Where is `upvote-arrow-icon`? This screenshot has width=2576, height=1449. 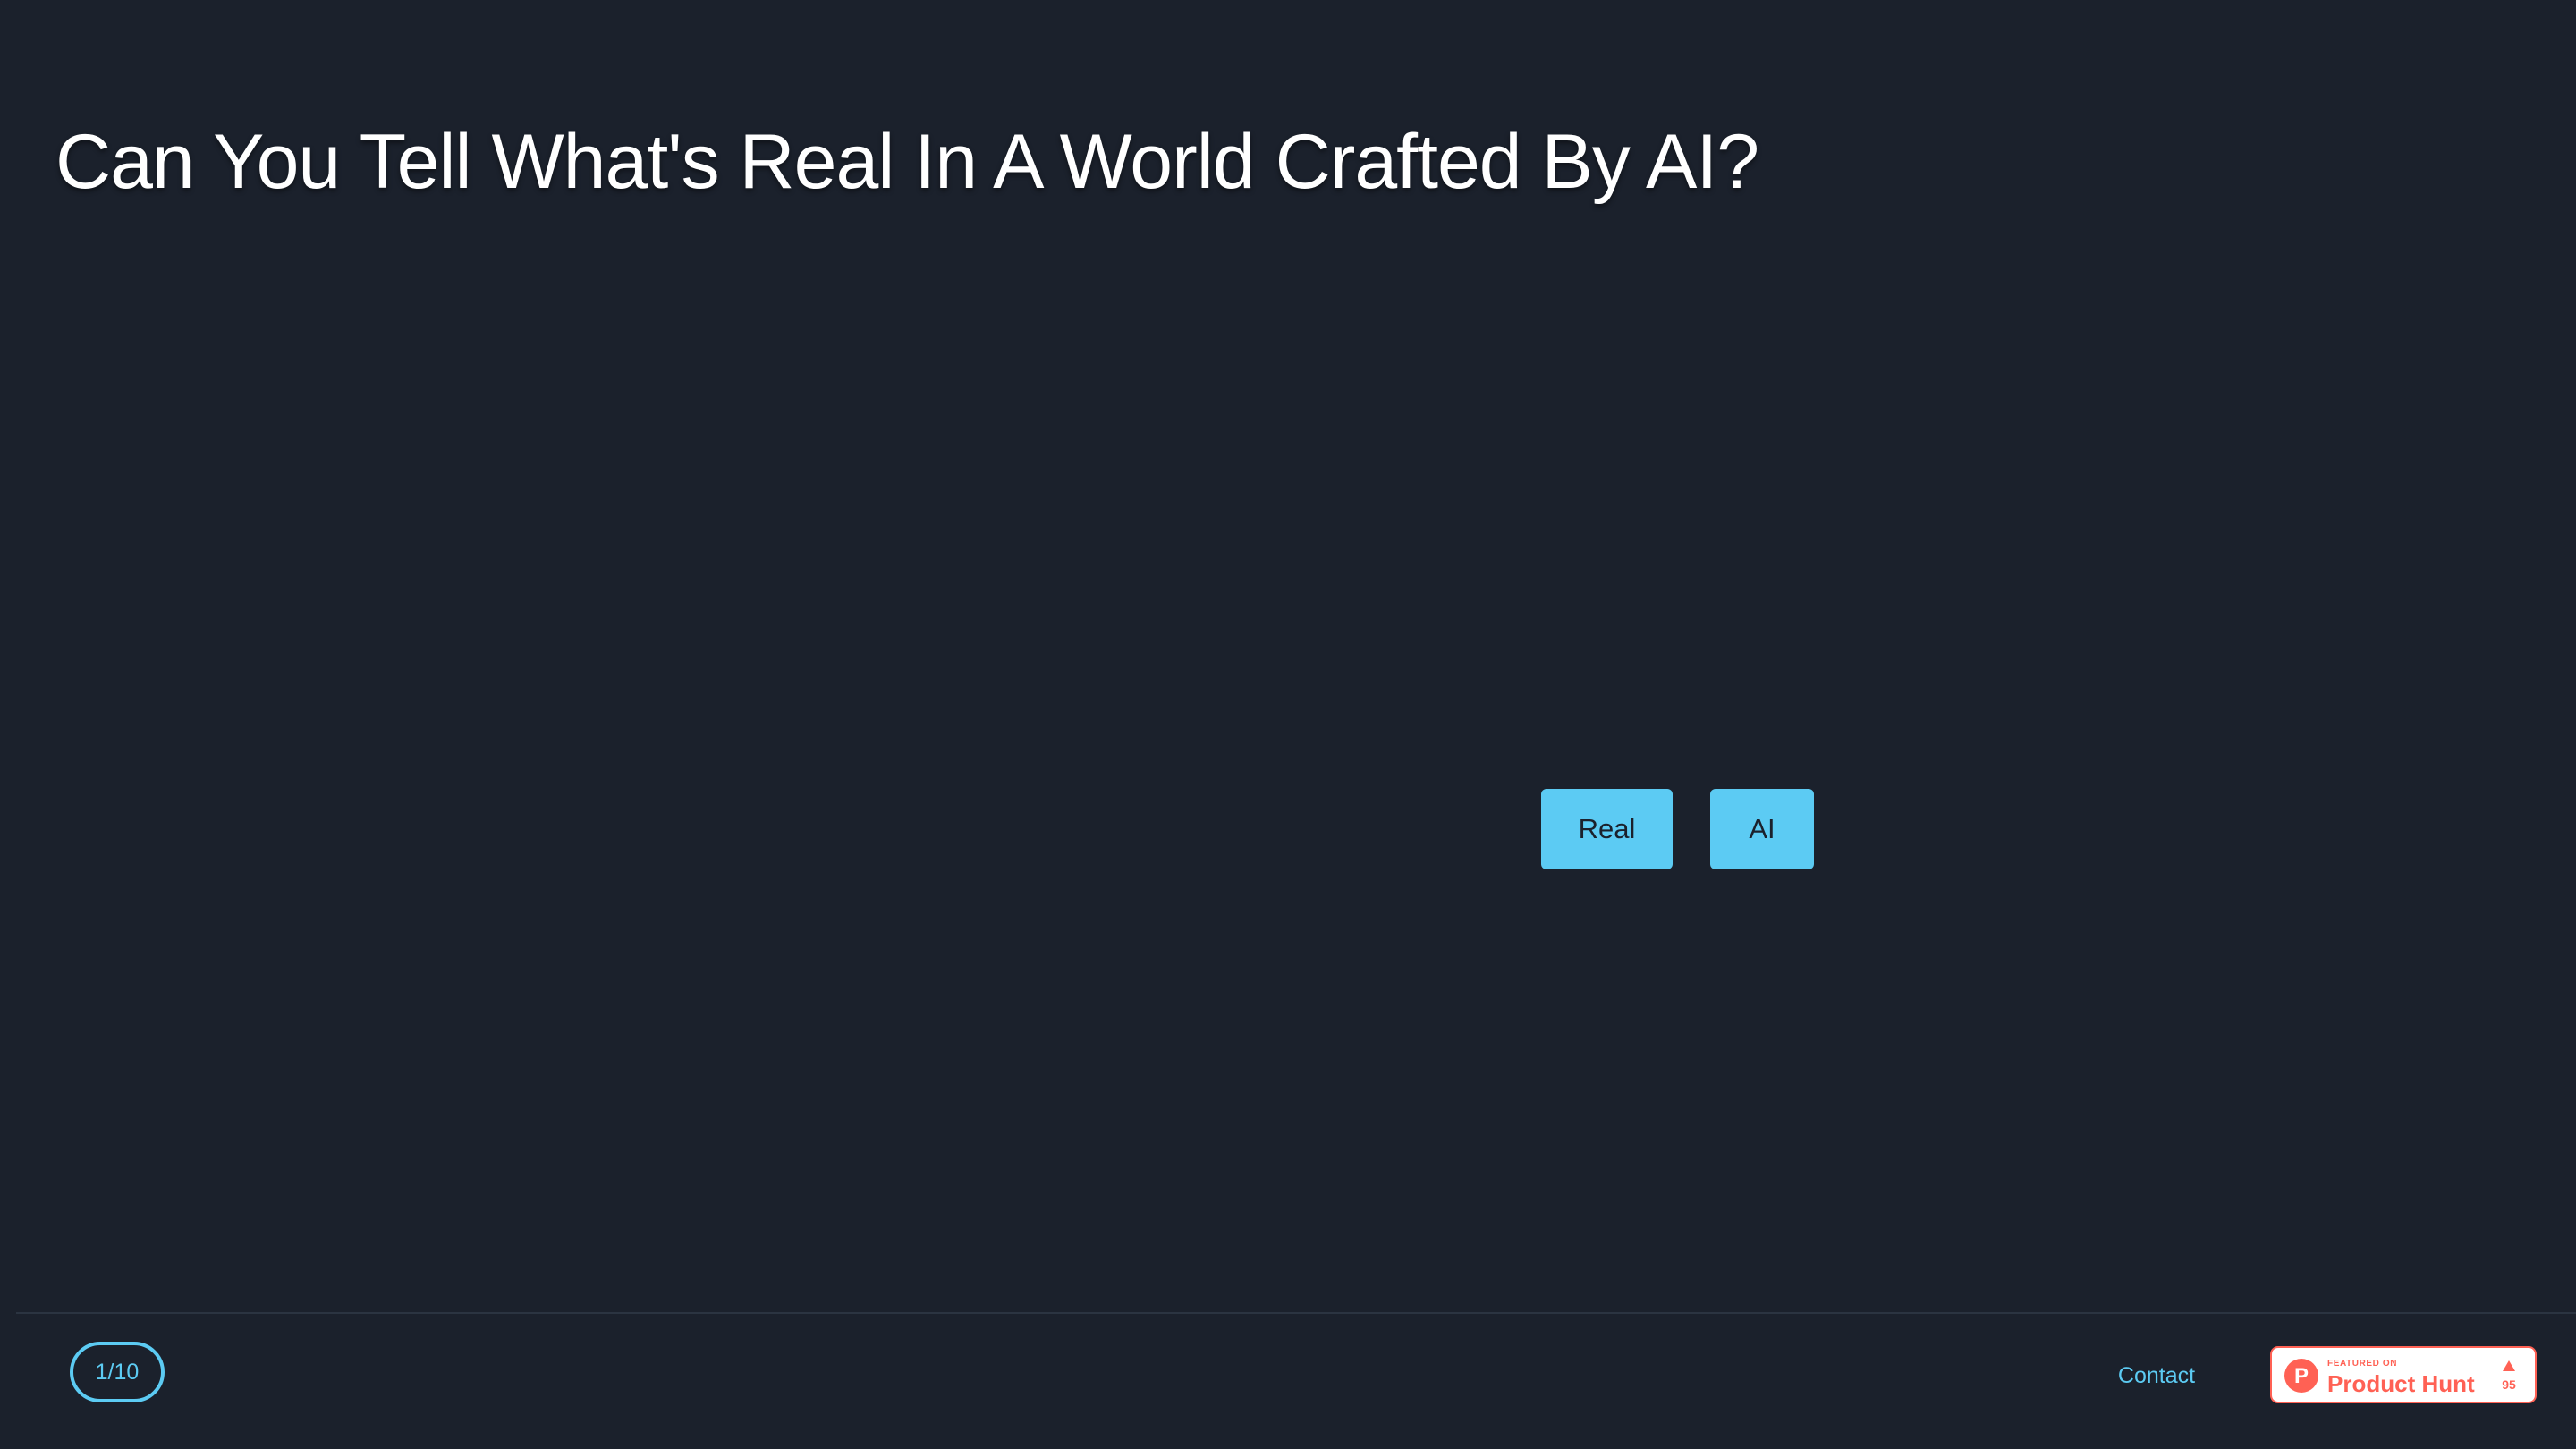
upvote-arrow-icon is located at coordinates (2509, 1365).